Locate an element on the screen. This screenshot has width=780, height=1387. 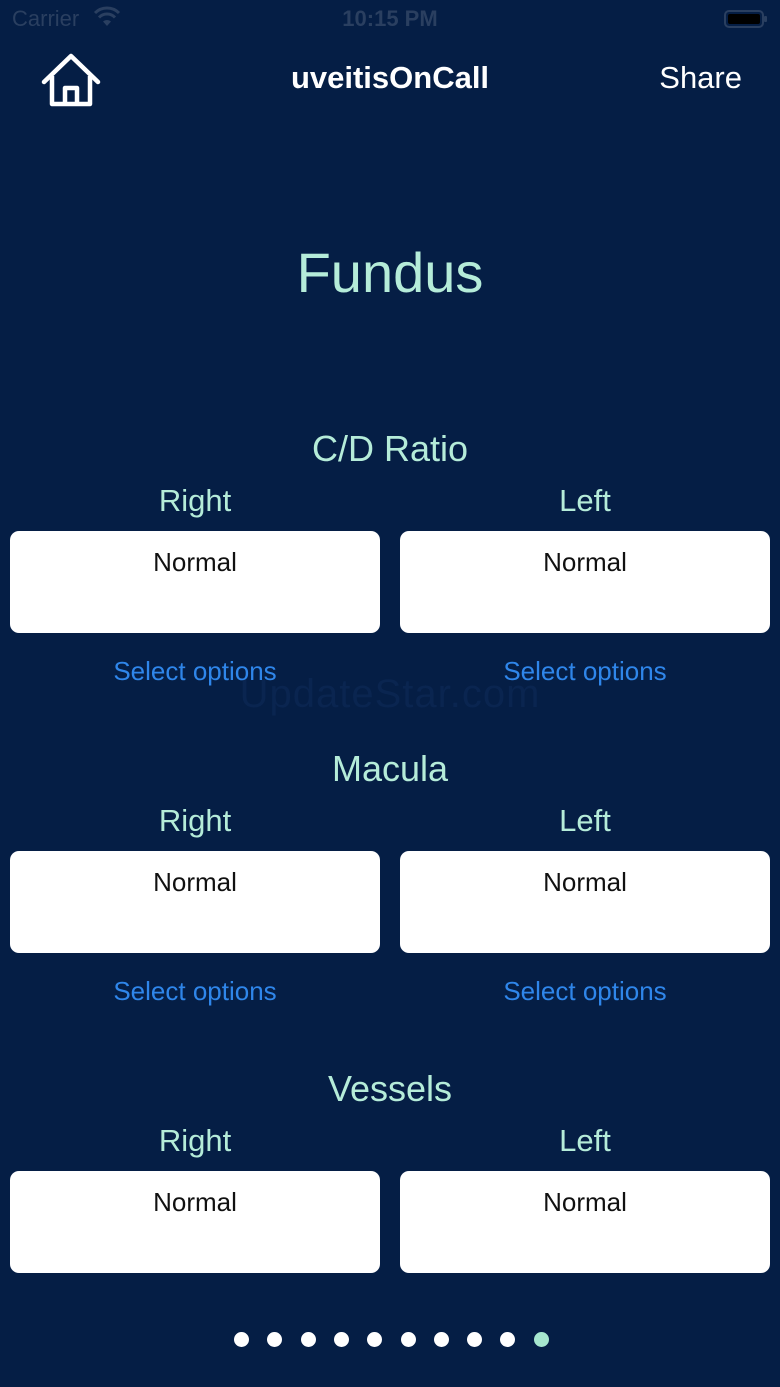
cd-ratio-left-field: Normal is located at coordinates (585, 582).